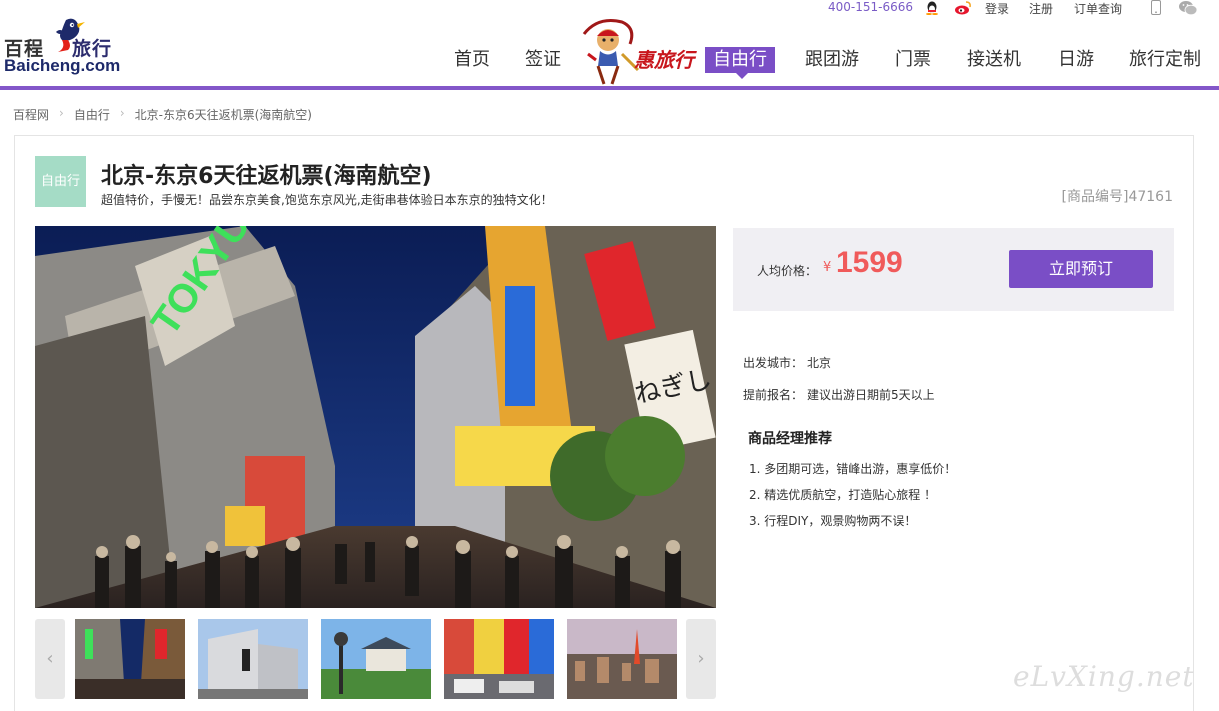  I want to click on breadcrumb-free-travel: 自由行, so click(92, 114).